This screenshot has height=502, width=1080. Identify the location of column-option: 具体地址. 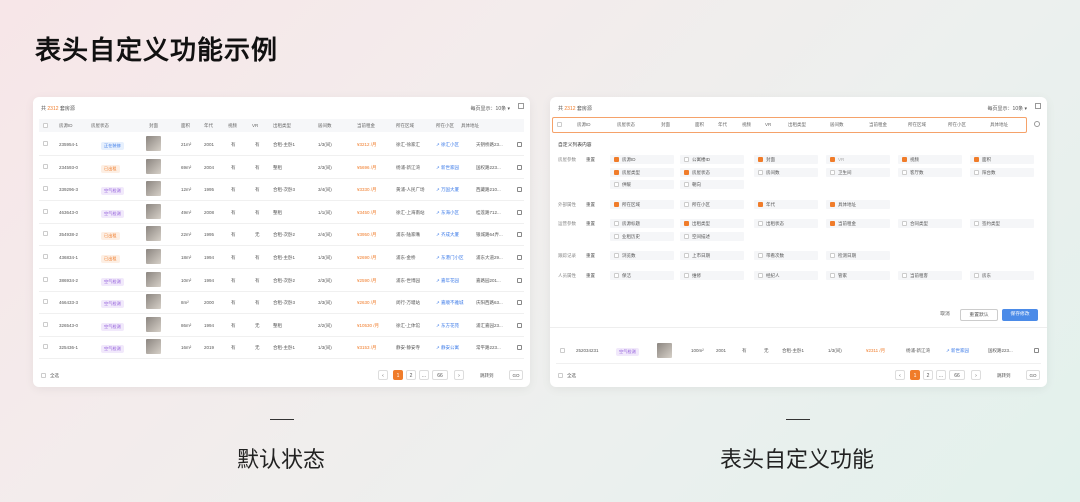
(858, 204).